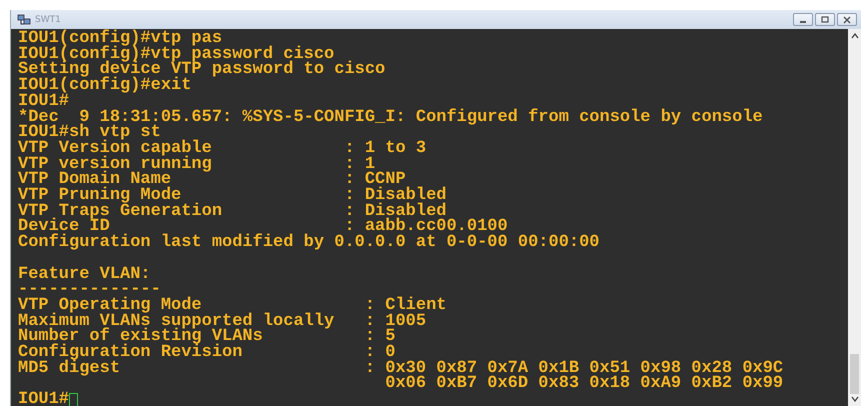  I want to click on terminal-line: Configuration Revision : 0, so click(207, 353).